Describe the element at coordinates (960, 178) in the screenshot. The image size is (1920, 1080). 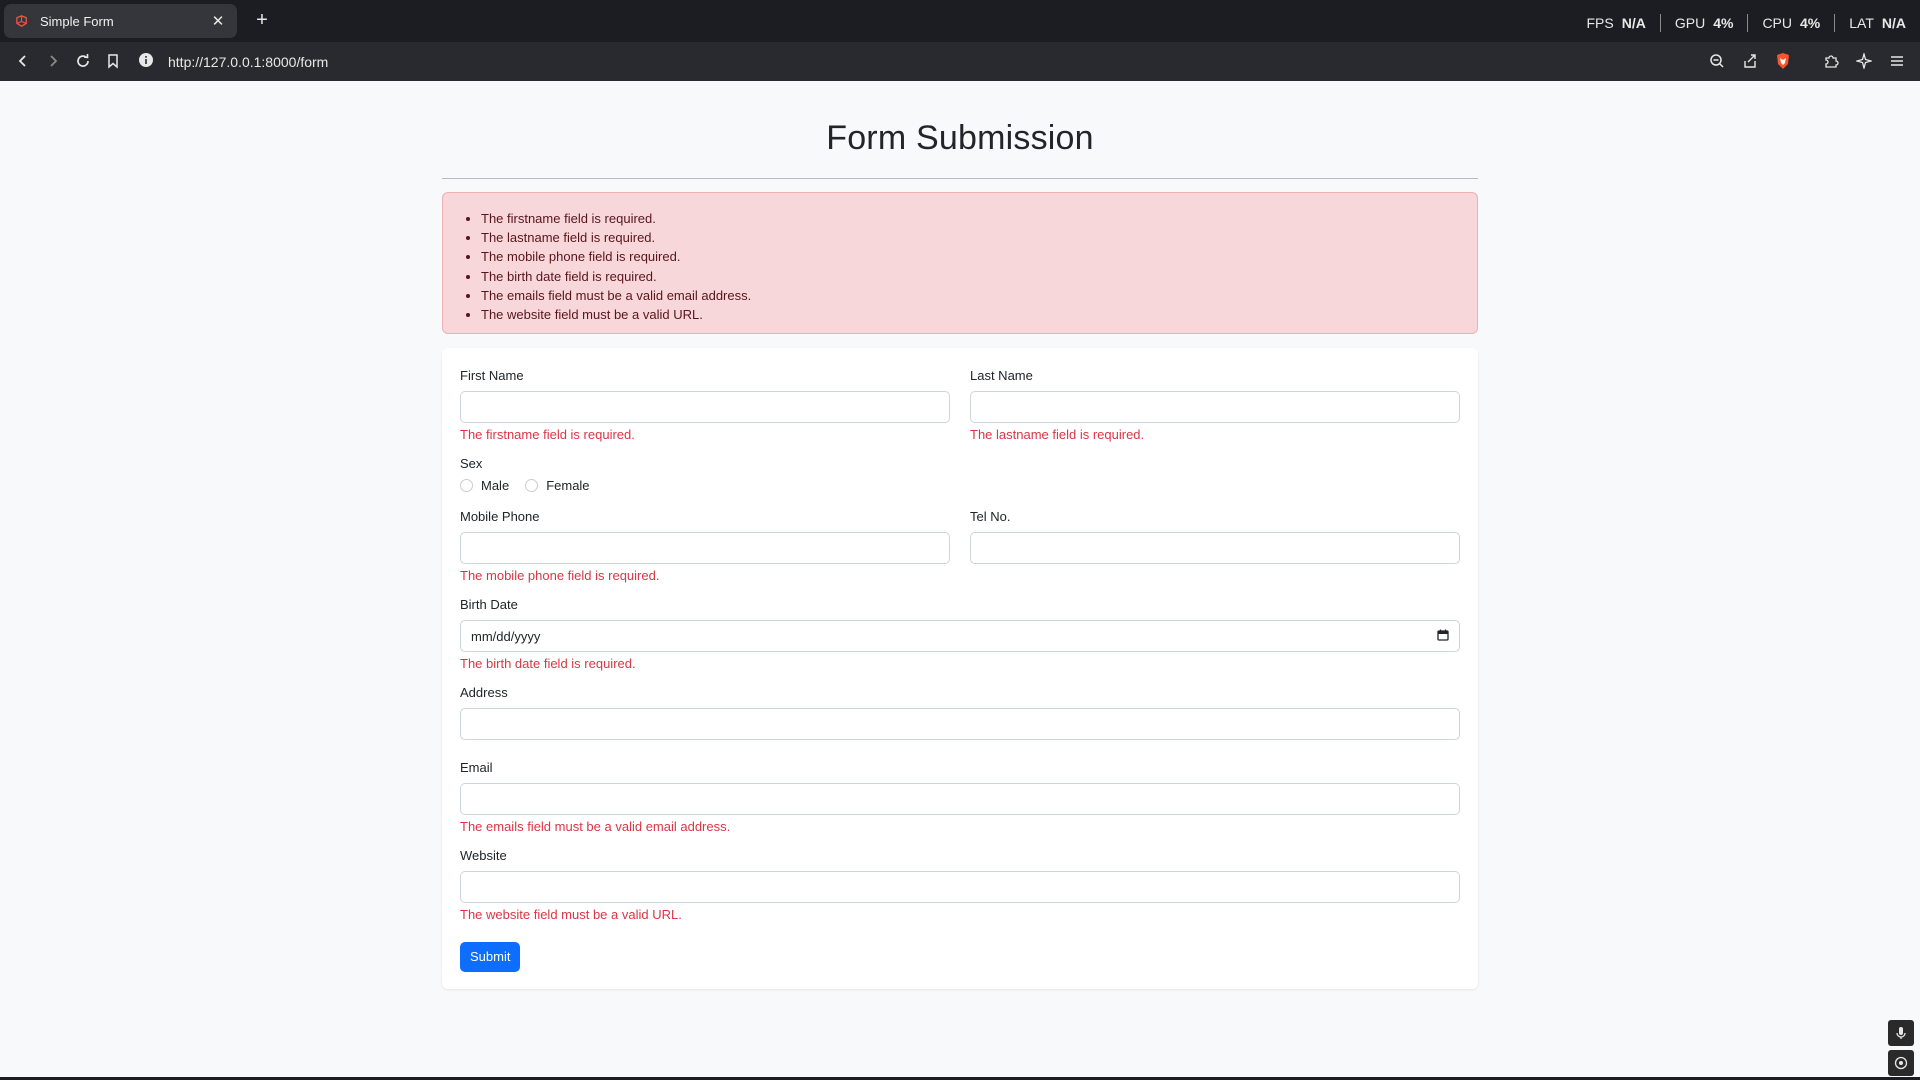
I see `divider` at that location.